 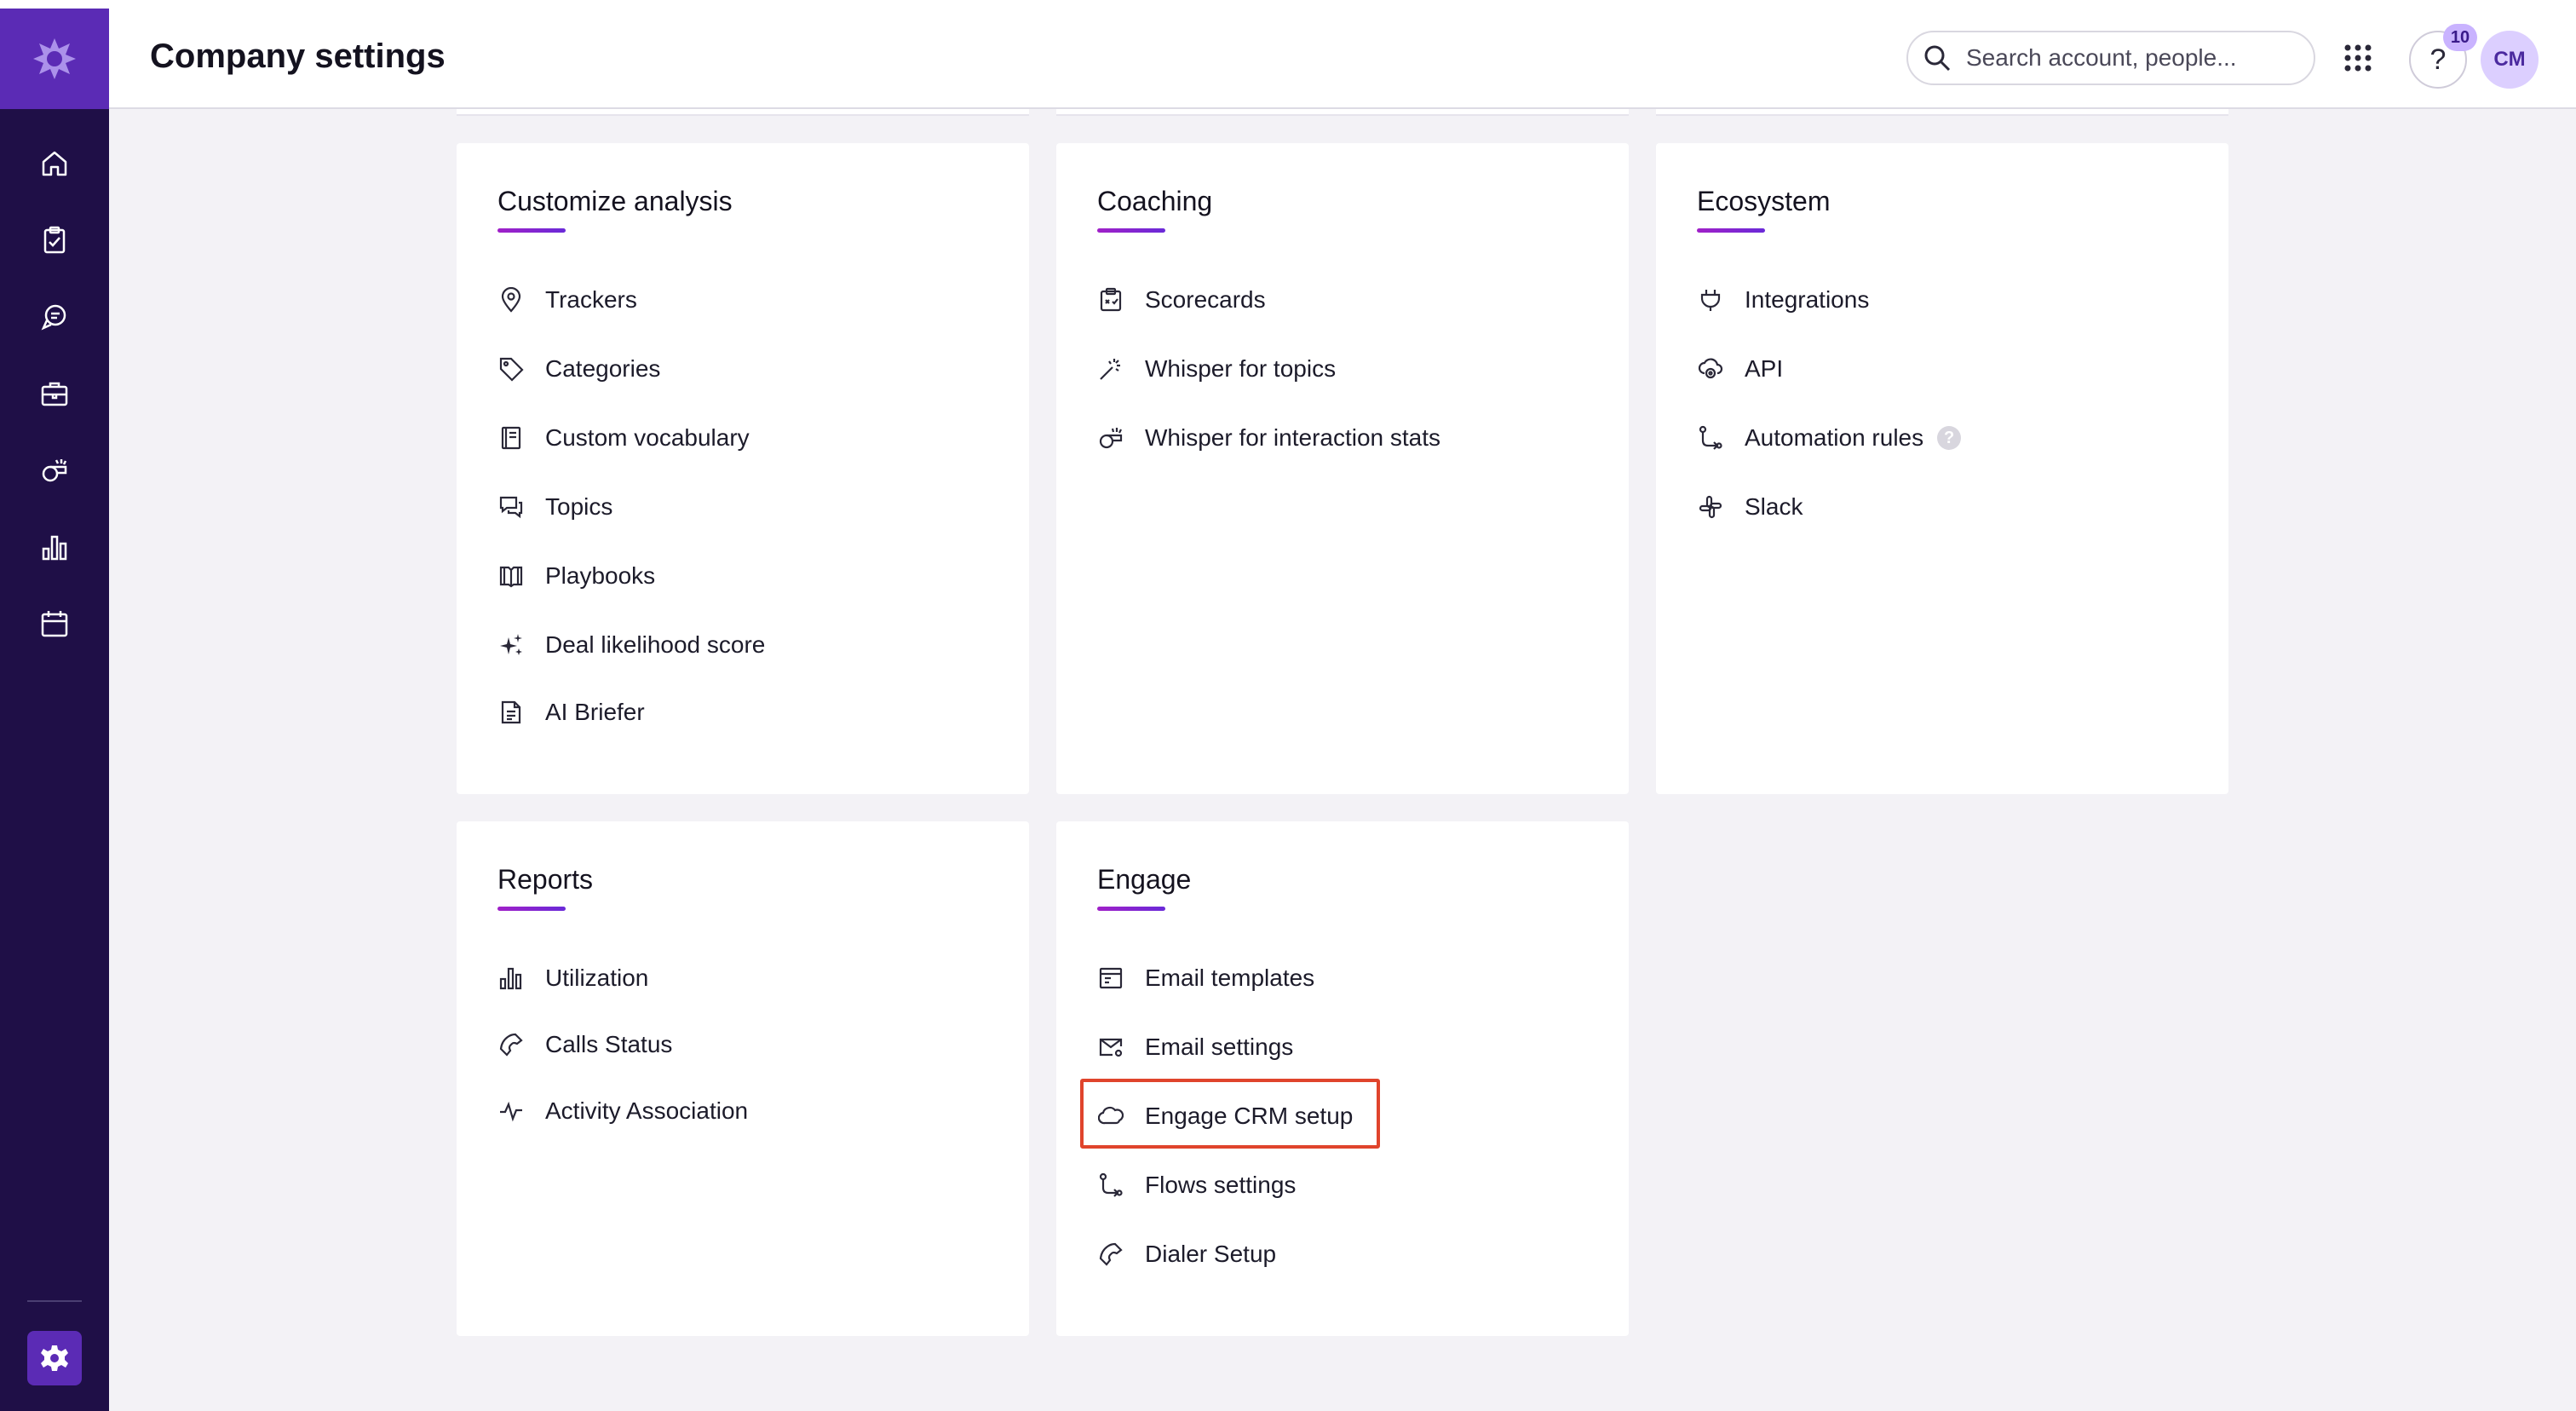 I want to click on gear-icon, so click(x=55, y=1358).